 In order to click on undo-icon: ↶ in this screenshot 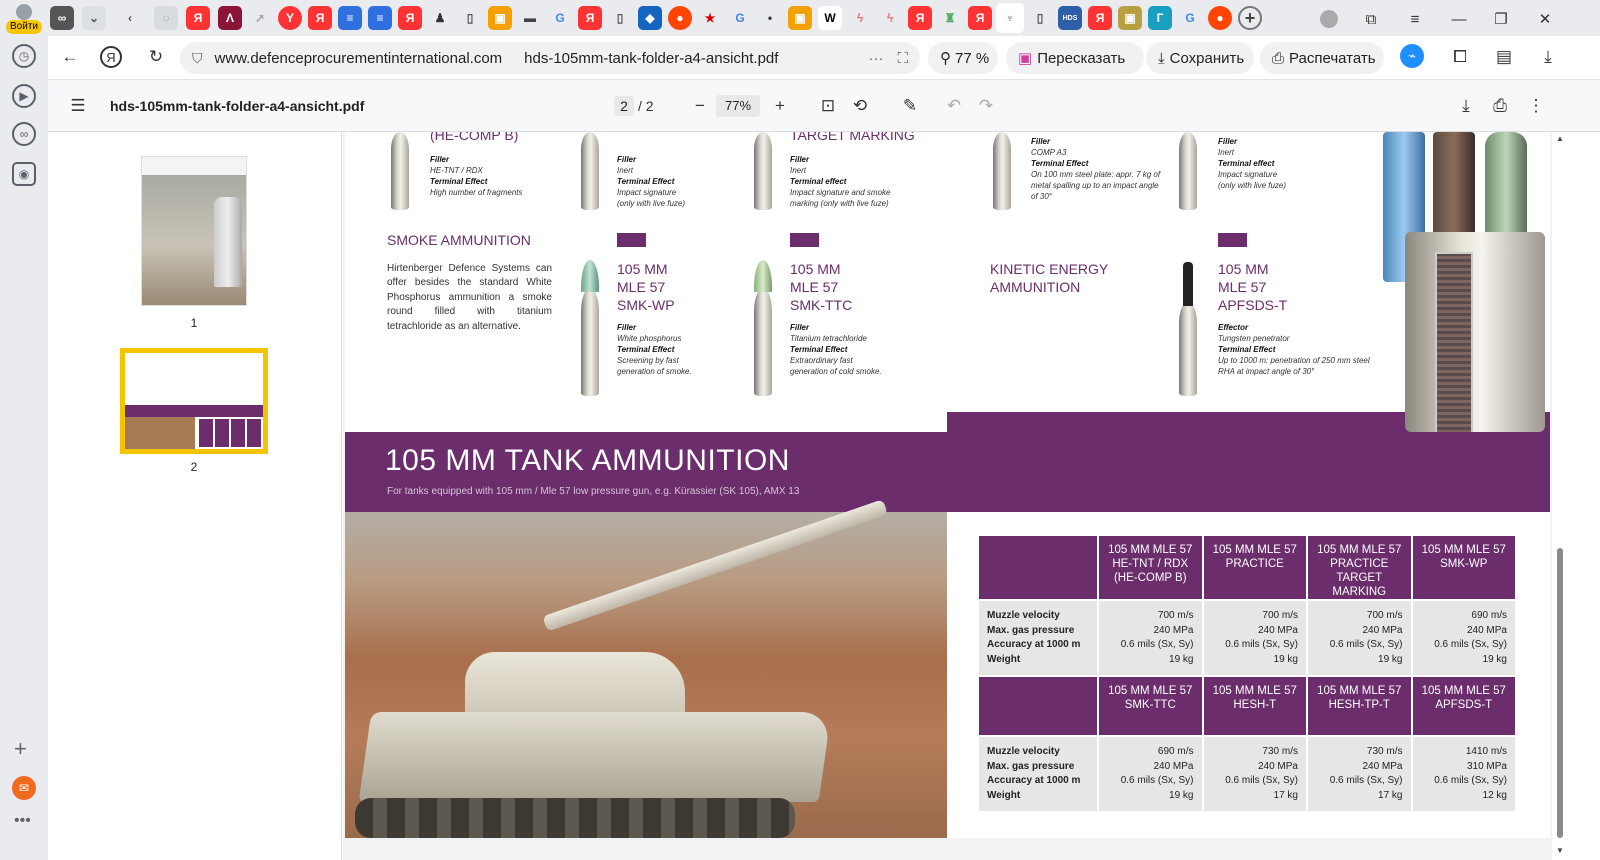, I will do `click(954, 106)`.